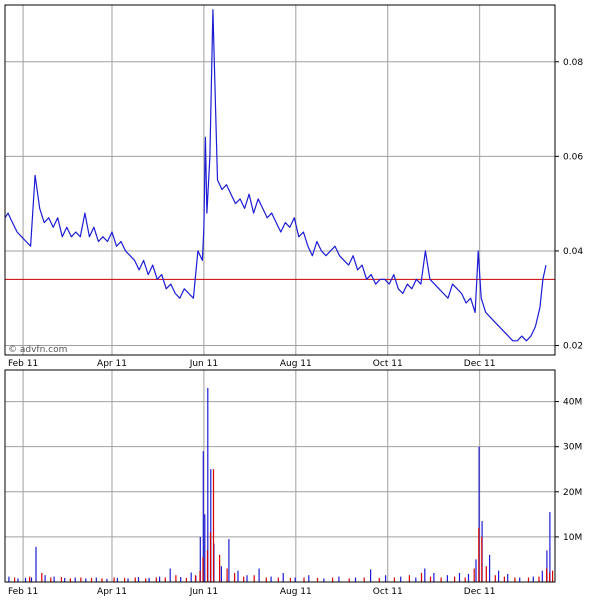 The height and width of the screenshot is (604, 600). I want to click on price-y-tick-label: 0.04, so click(573, 252).